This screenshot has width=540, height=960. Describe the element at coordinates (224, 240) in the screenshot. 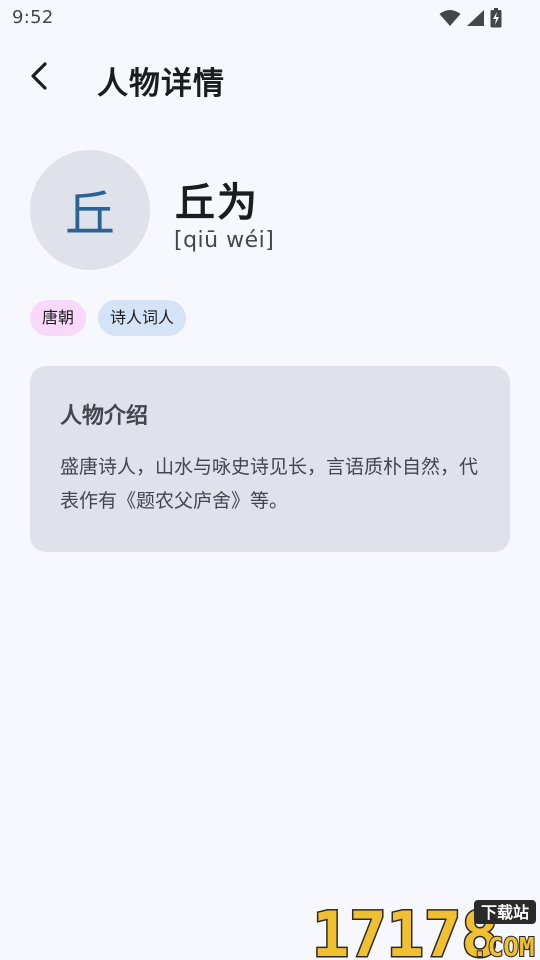

I see `person-pinyin: [qiū wéi]` at that location.